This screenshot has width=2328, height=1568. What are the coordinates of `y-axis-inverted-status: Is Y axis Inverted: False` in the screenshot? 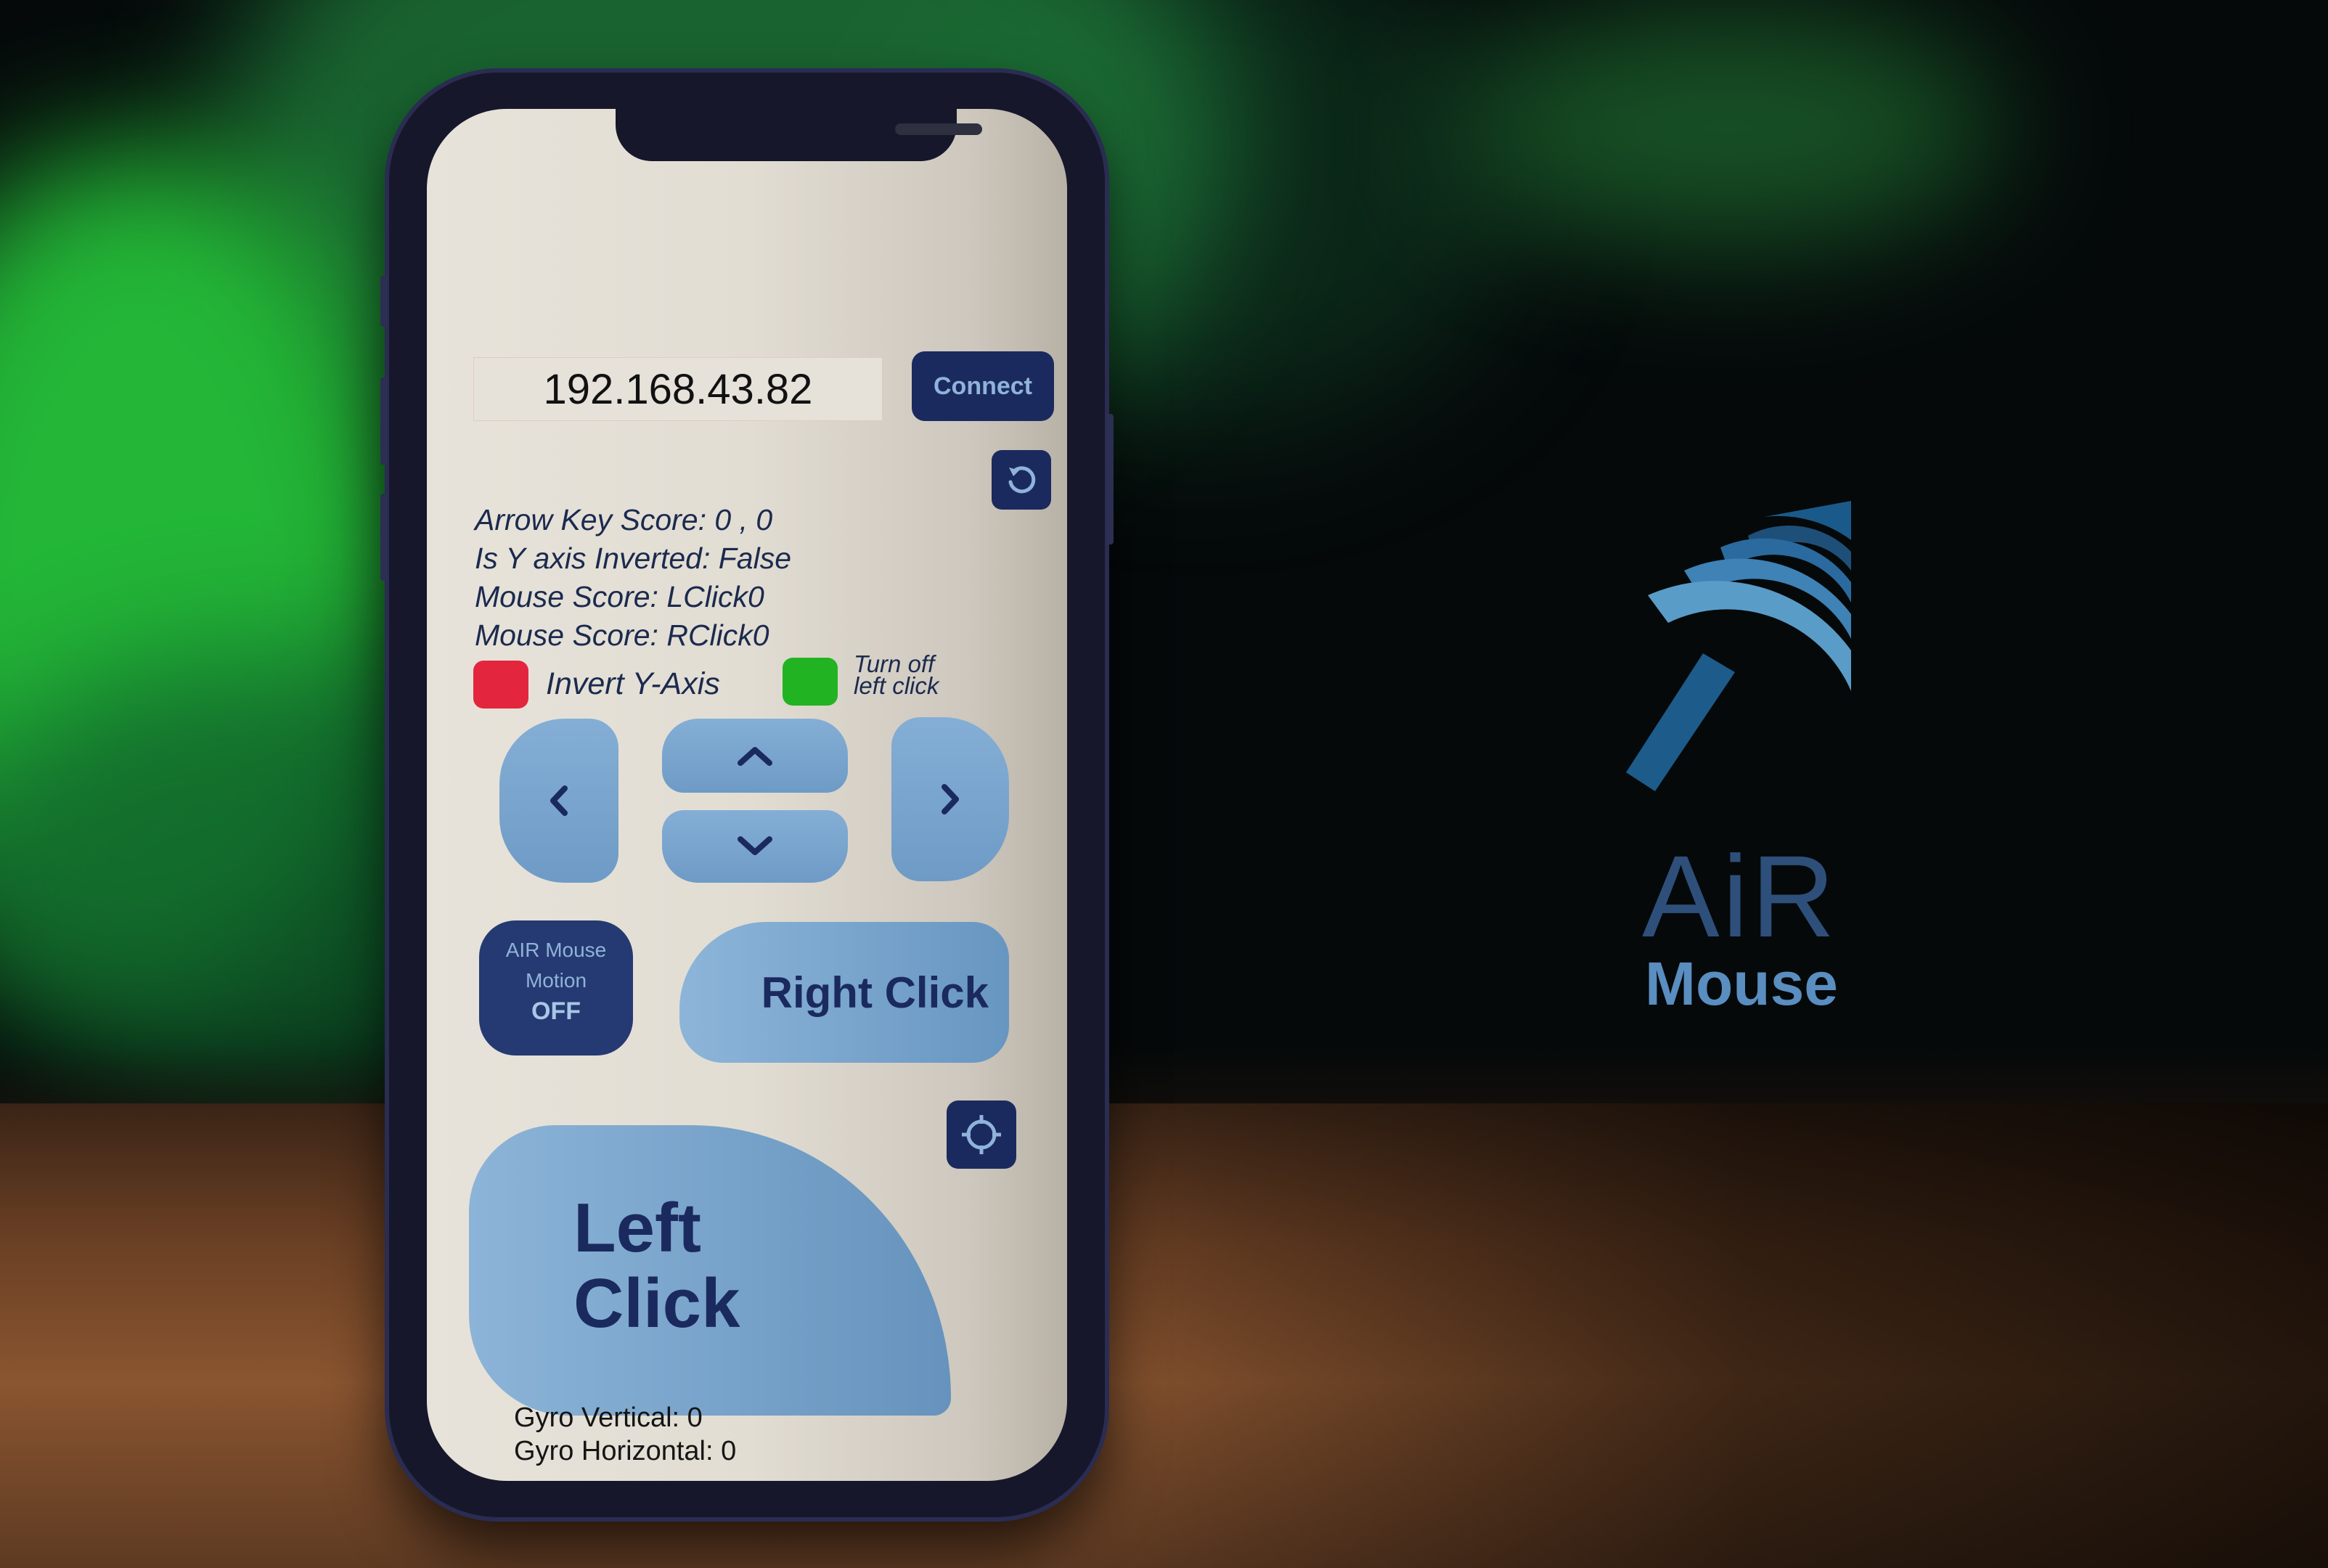 It's located at (633, 559).